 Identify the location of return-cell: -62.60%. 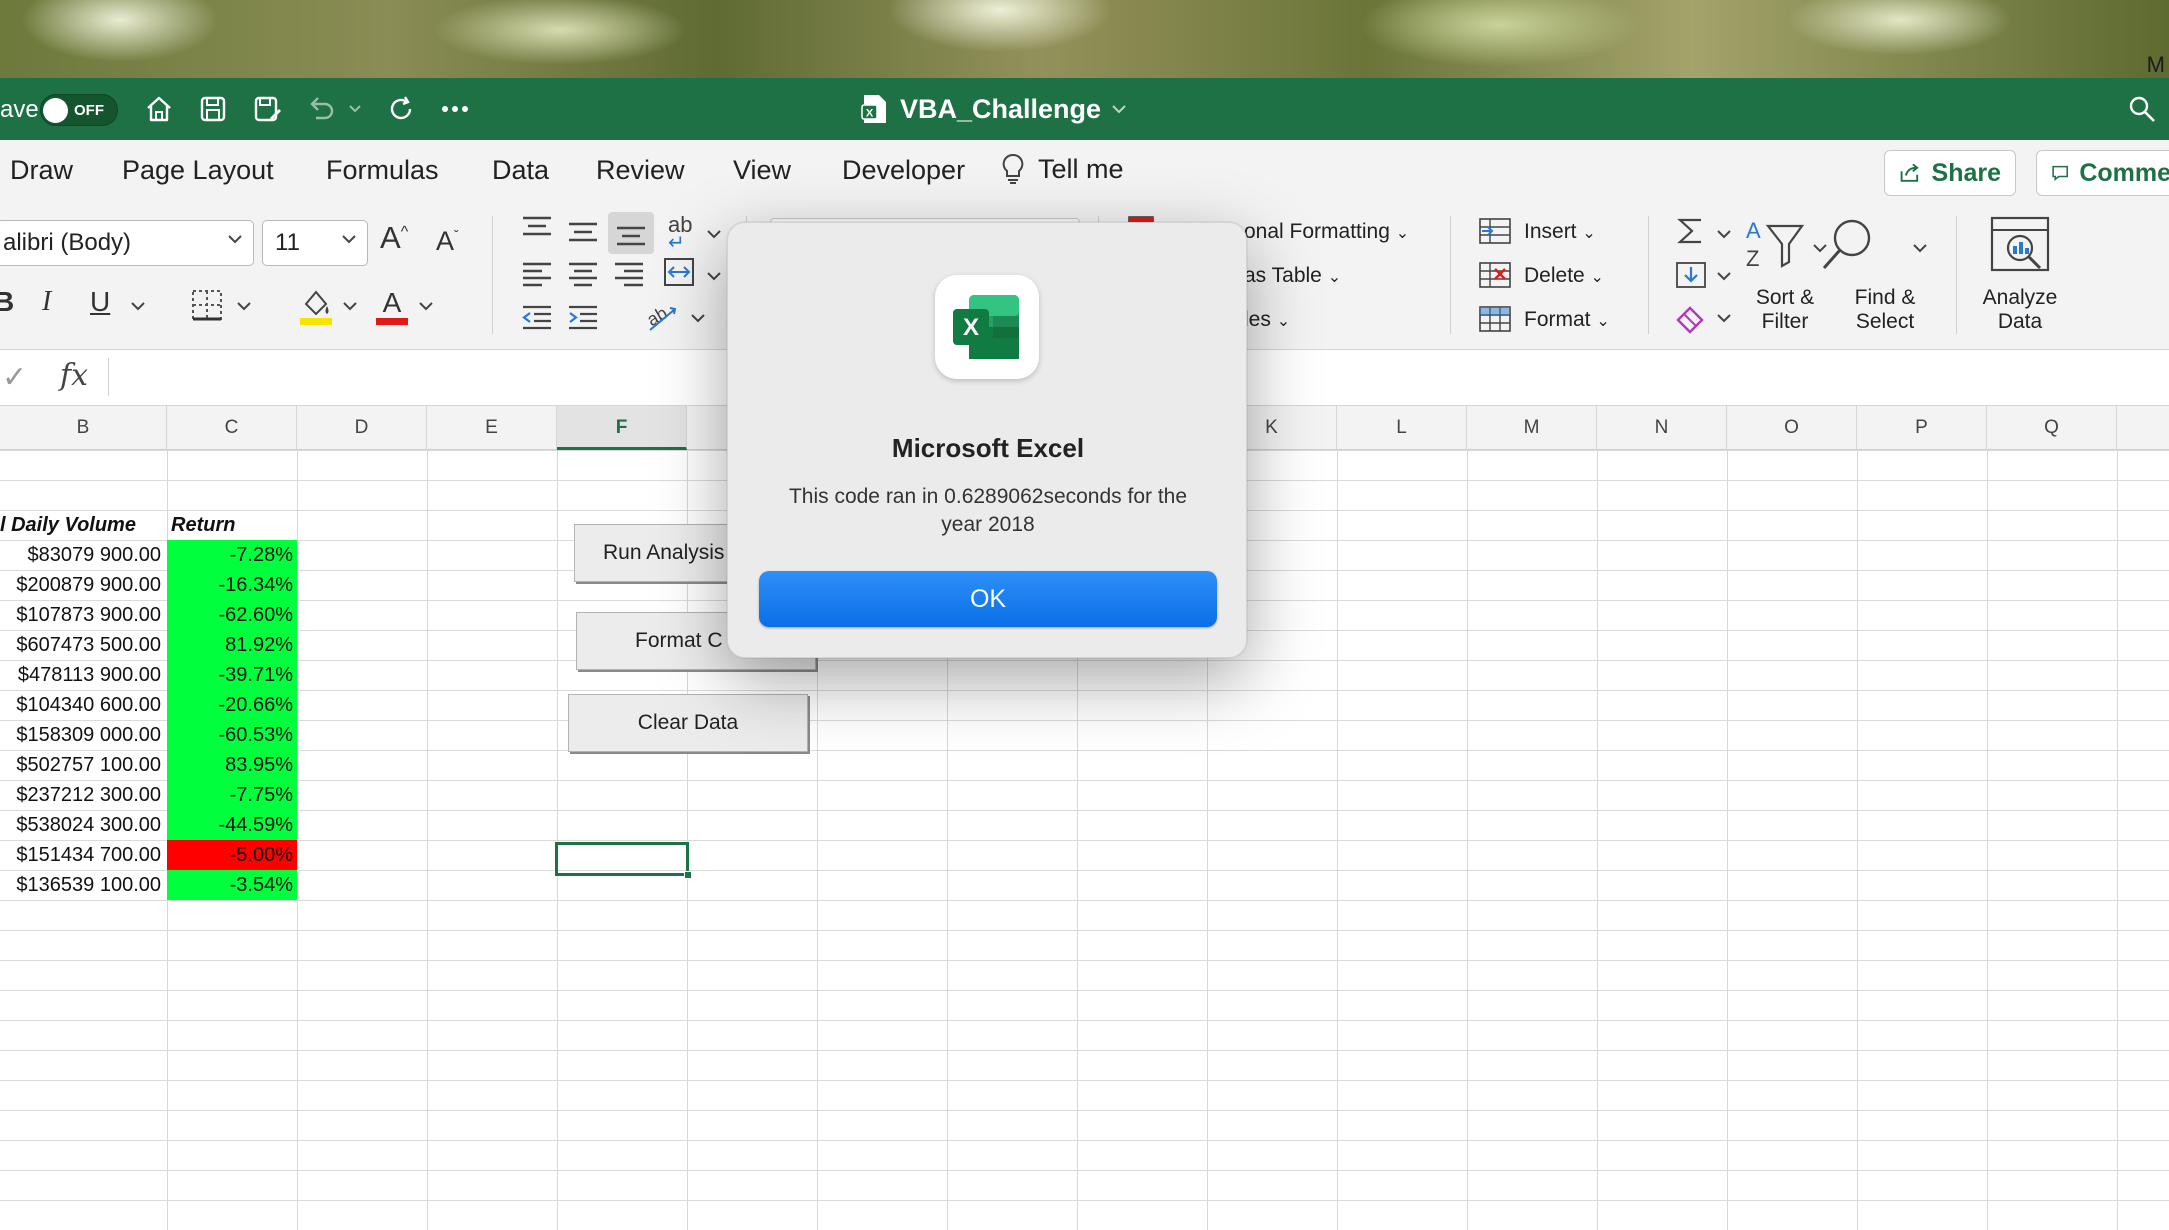
(232, 615).